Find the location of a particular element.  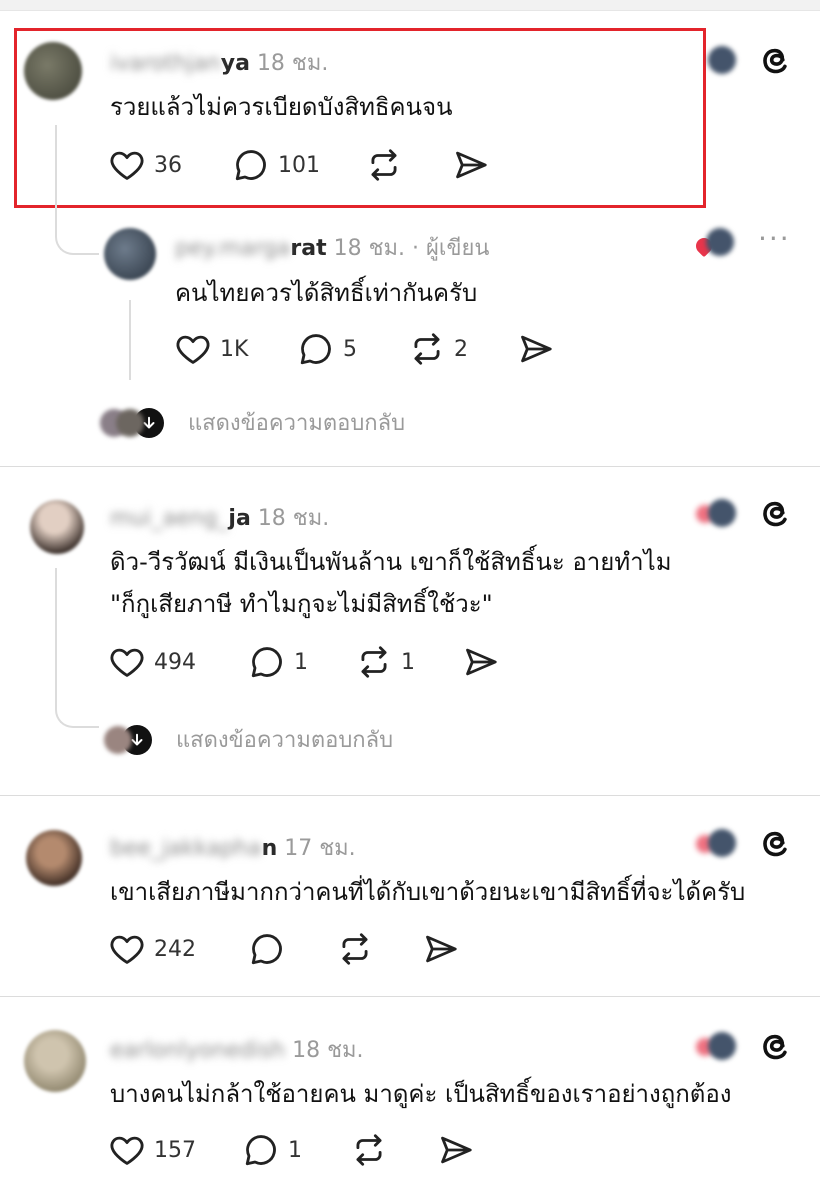

reply-count: 101 is located at coordinates (299, 165).